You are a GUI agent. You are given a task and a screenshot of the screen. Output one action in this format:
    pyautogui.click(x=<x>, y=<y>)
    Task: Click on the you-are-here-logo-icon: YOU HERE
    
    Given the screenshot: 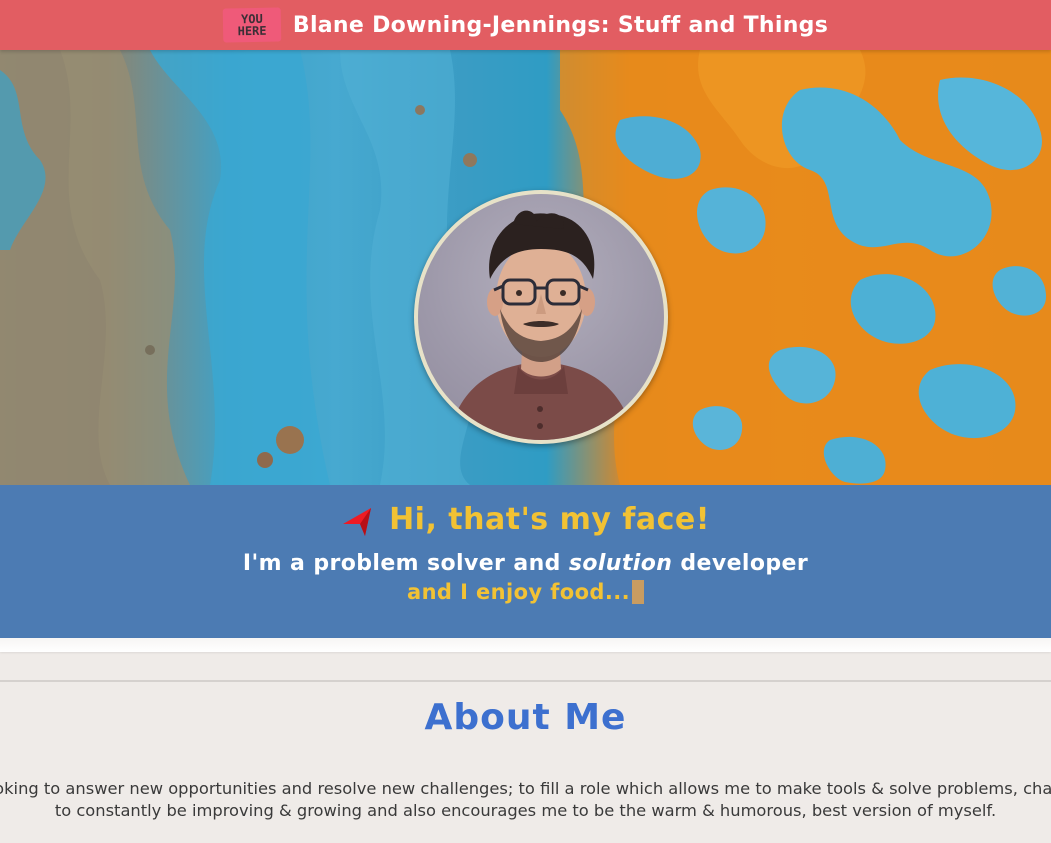 What is the action you would take?
    pyautogui.click(x=252, y=25)
    